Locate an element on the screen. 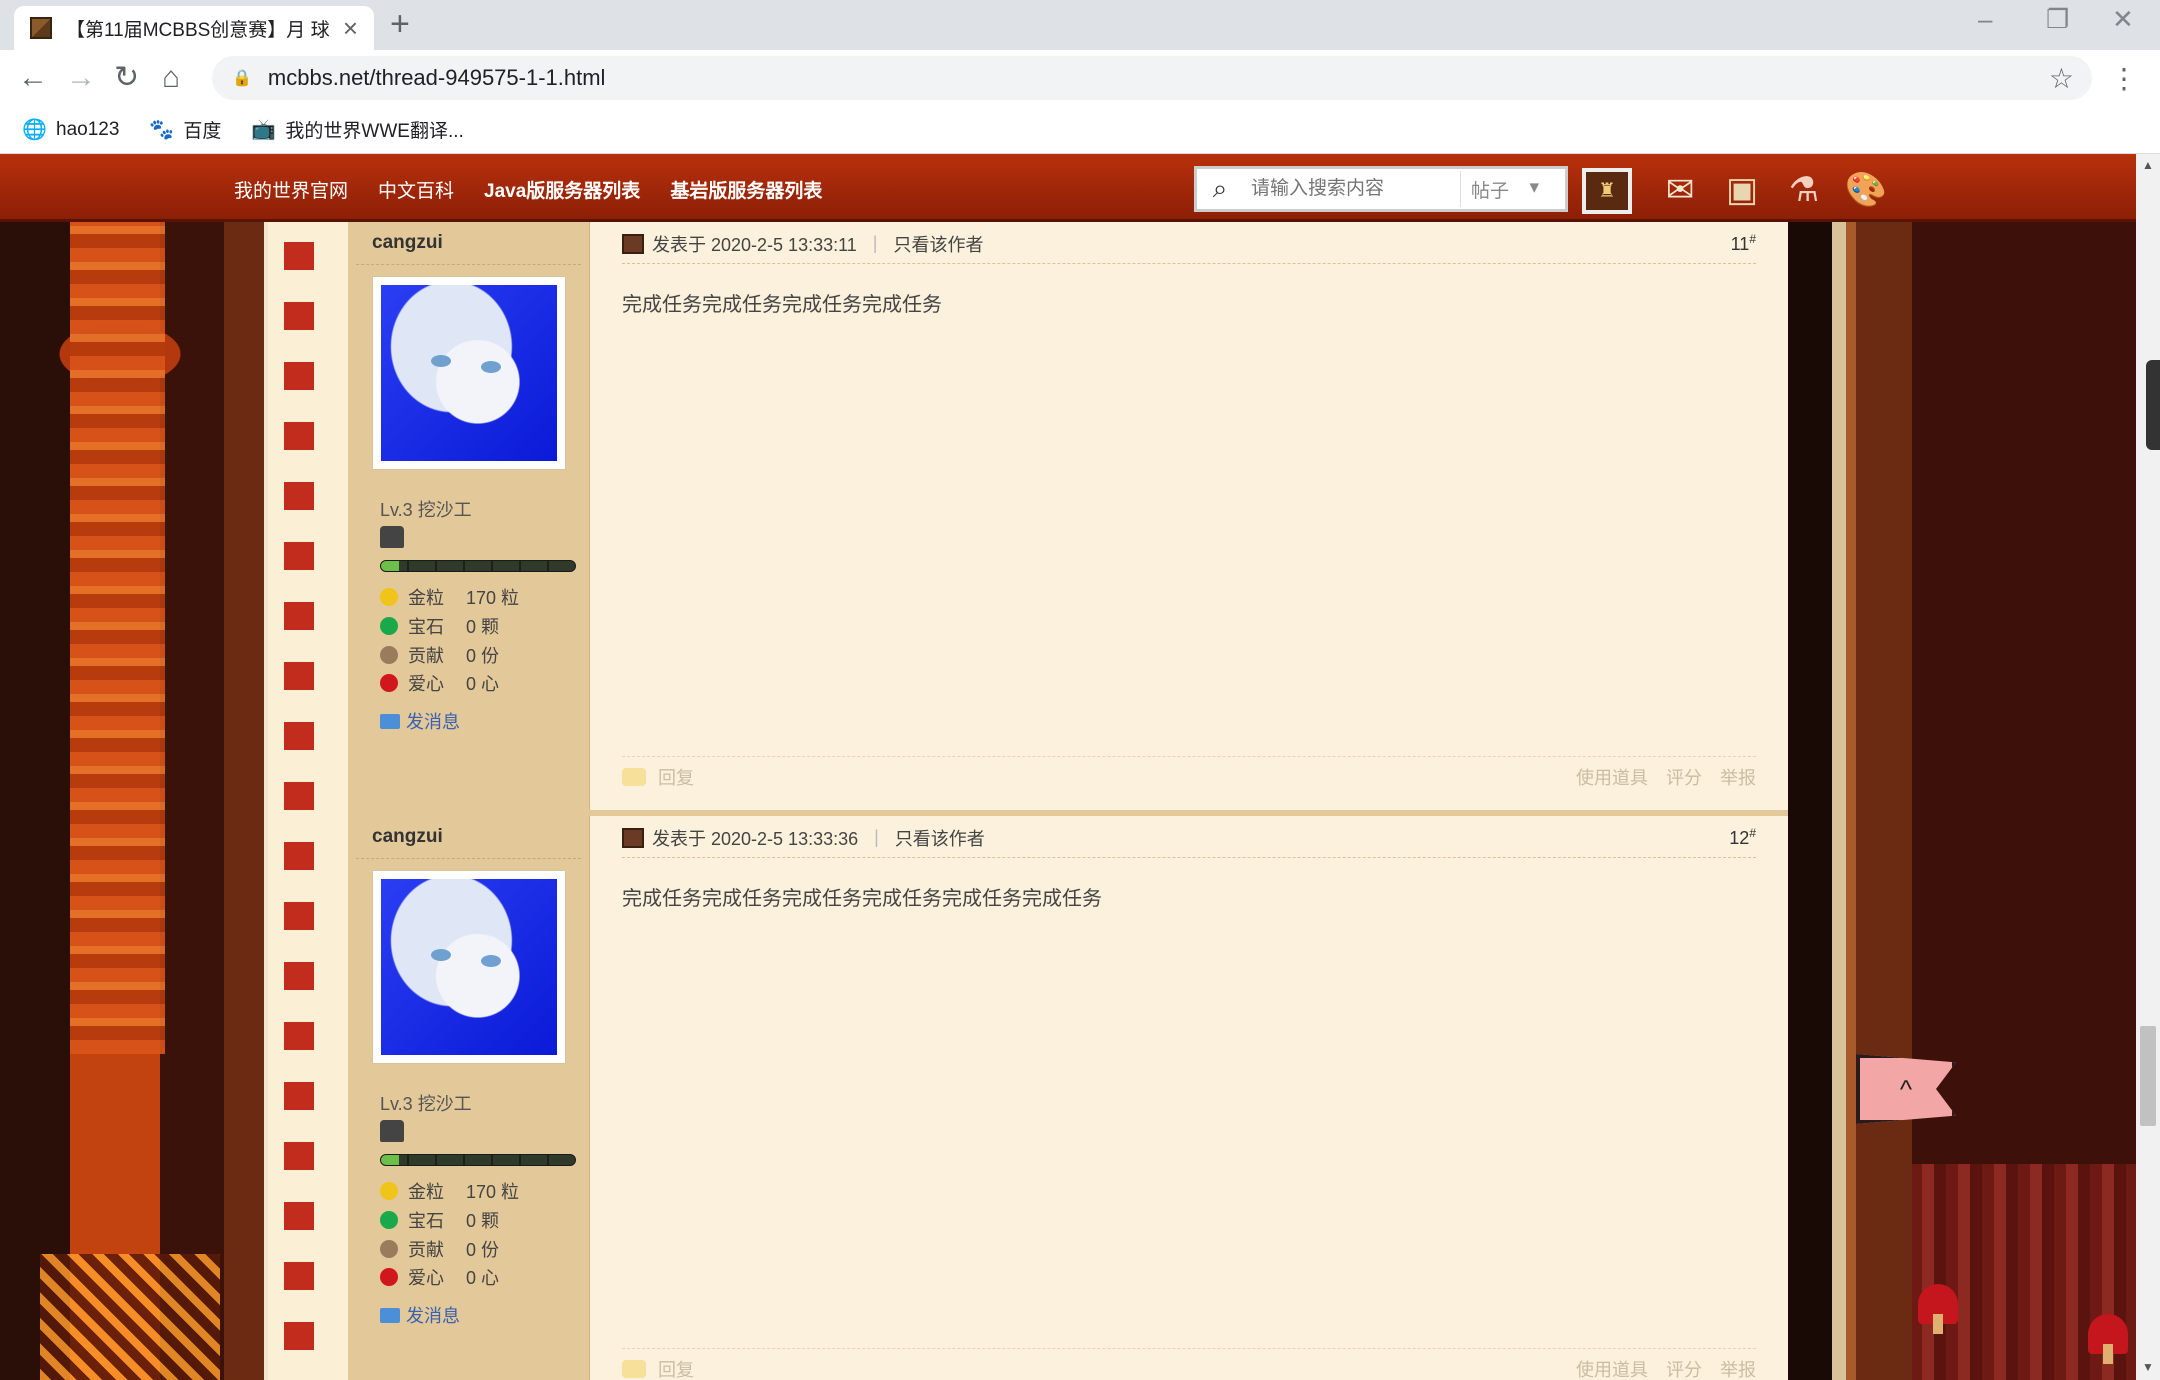 The image size is (2160, 1380). window-close-icon: ✕ is located at coordinates (2123, 19).